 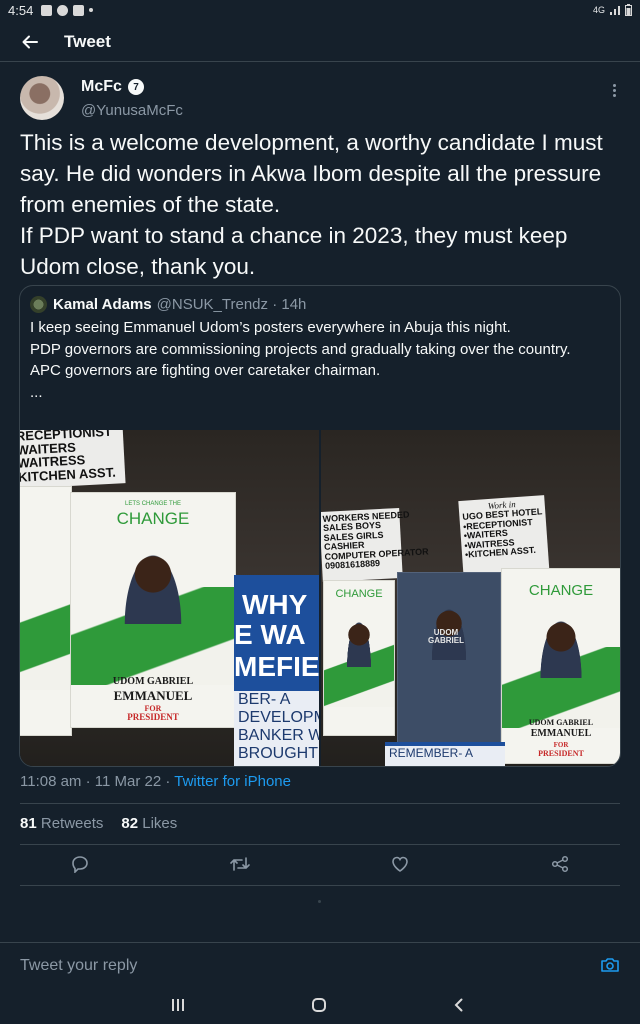 I want to click on retweet-icon, so click(x=240, y=864).